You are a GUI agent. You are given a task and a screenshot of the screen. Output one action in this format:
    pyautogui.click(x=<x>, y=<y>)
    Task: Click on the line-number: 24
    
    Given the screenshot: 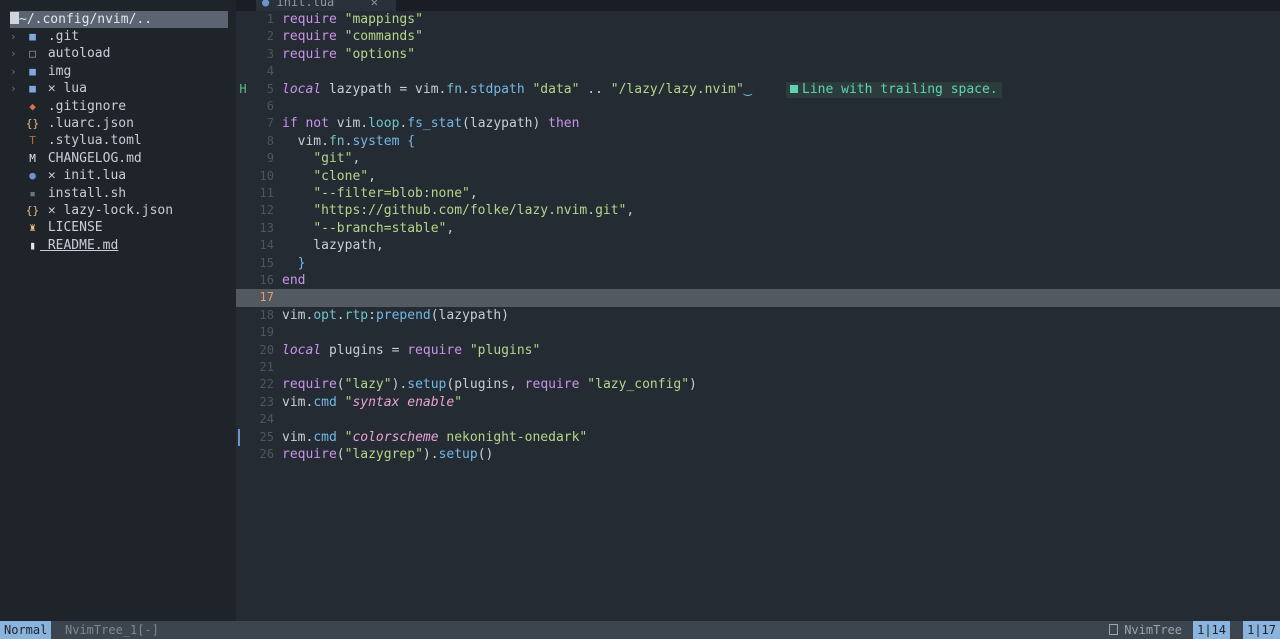 What is the action you would take?
    pyautogui.click(x=266, y=419)
    